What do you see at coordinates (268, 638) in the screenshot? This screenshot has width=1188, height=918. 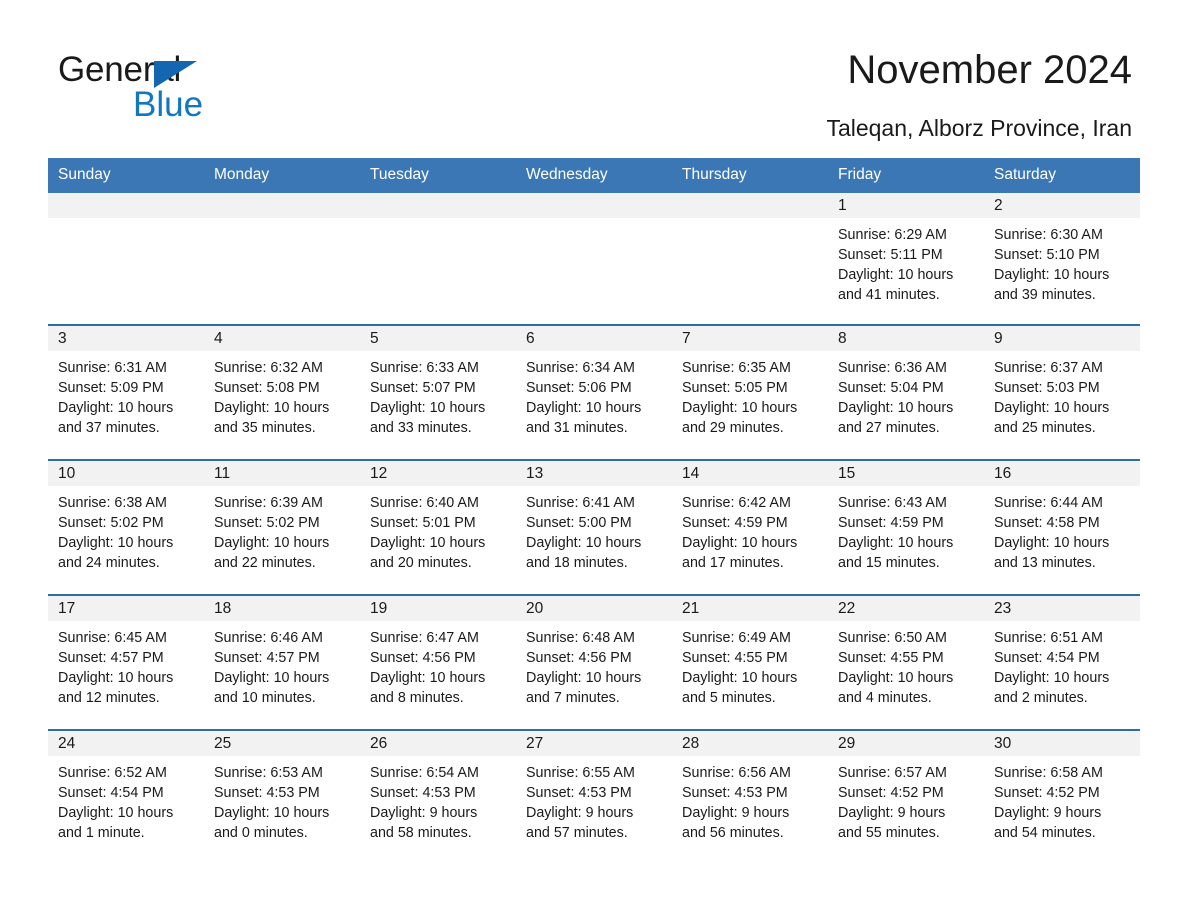 I see `sunrise-text: Sunrise: 6:46 AM` at bounding box center [268, 638].